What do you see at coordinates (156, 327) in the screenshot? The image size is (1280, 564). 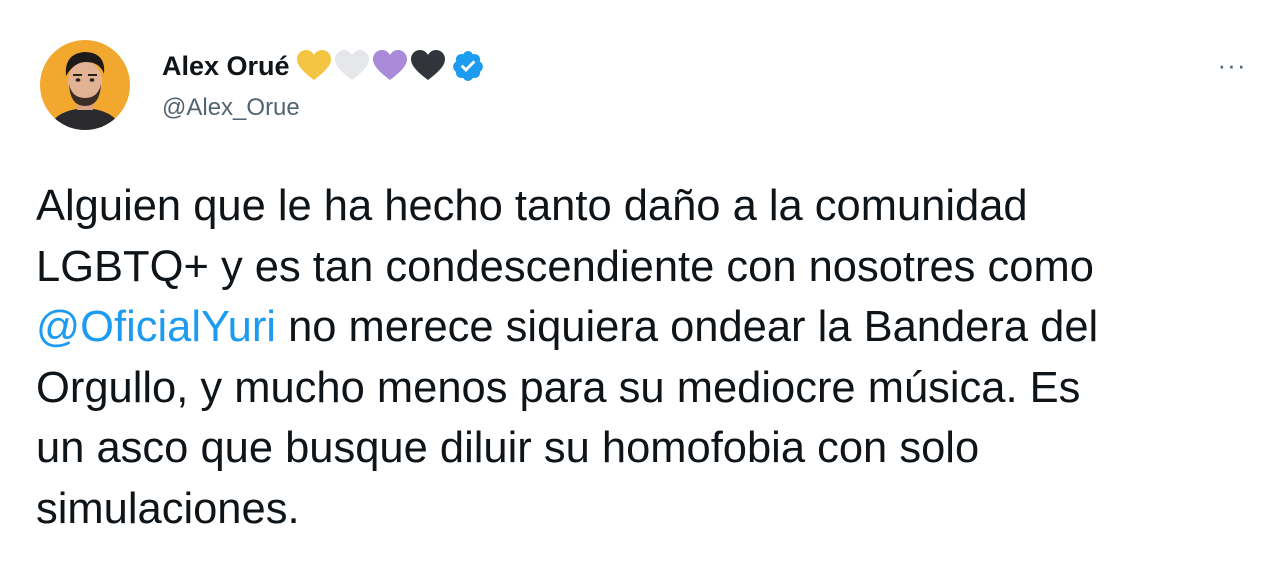 I see `mention-link: @OficialYuri` at bounding box center [156, 327].